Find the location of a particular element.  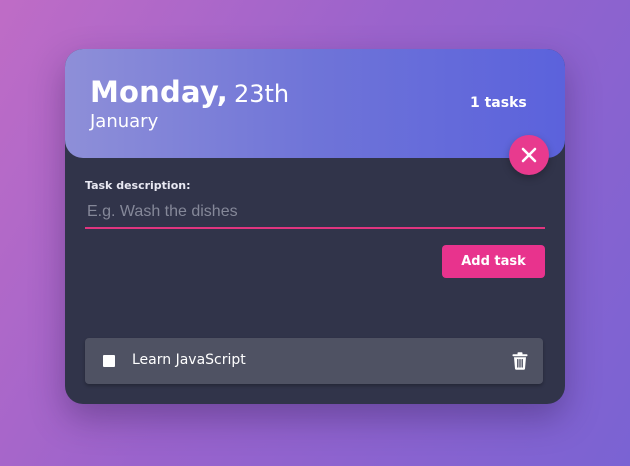

close-icon is located at coordinates (529, 155).